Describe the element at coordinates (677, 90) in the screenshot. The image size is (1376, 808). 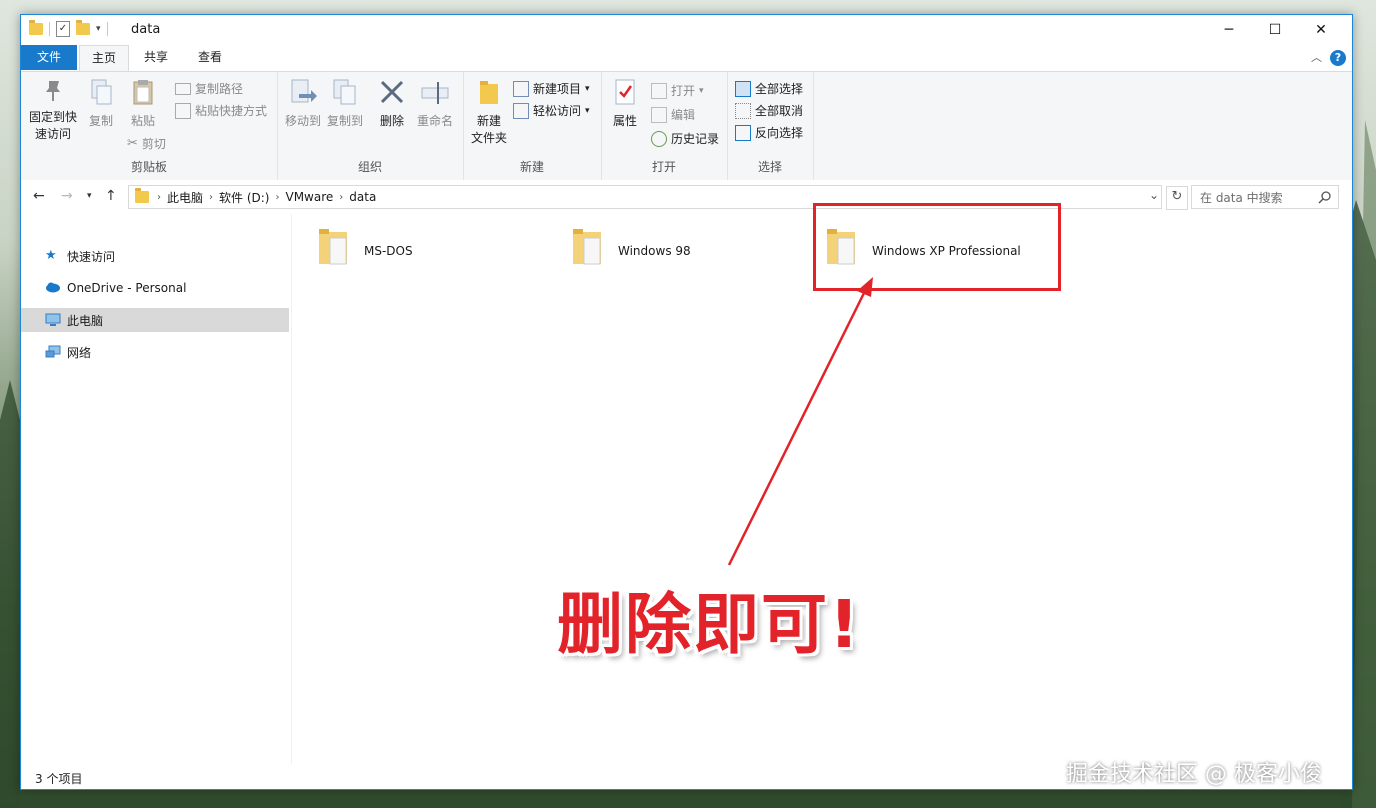
I see `open-button: 打开 ▾` at that location.